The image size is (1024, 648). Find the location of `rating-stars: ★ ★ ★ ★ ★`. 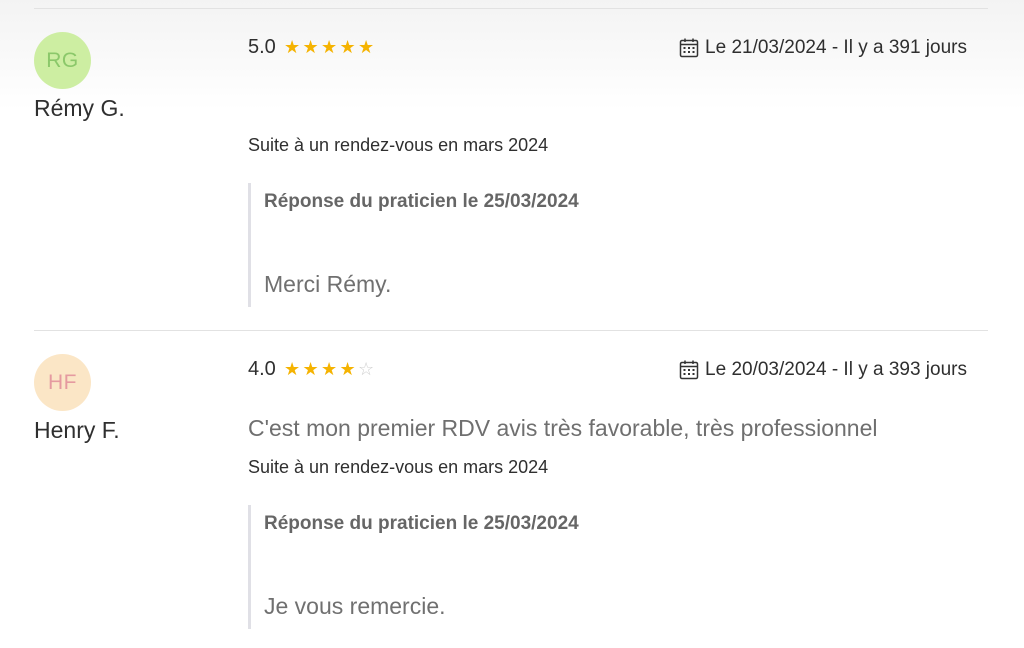

rating-stars: ★ ★ ★ ★ ★ is located at coordinates (329, 47).